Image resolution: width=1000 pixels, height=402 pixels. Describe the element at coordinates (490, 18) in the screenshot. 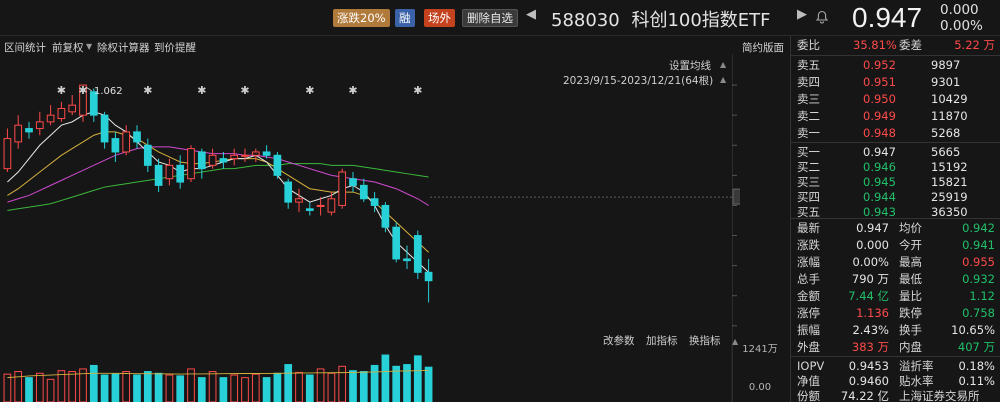

I see `delete-favorite-button: 删除自选` at that location.